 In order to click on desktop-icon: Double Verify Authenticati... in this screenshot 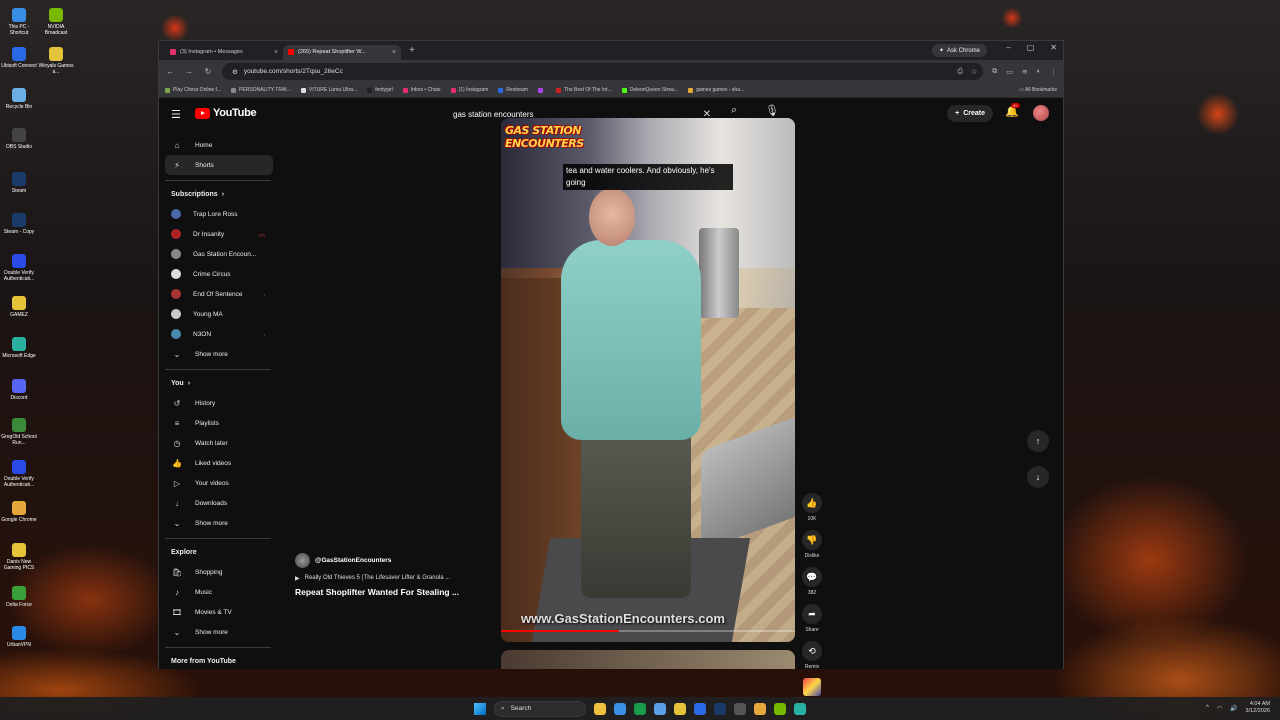, I will do `click(19, 474)`.